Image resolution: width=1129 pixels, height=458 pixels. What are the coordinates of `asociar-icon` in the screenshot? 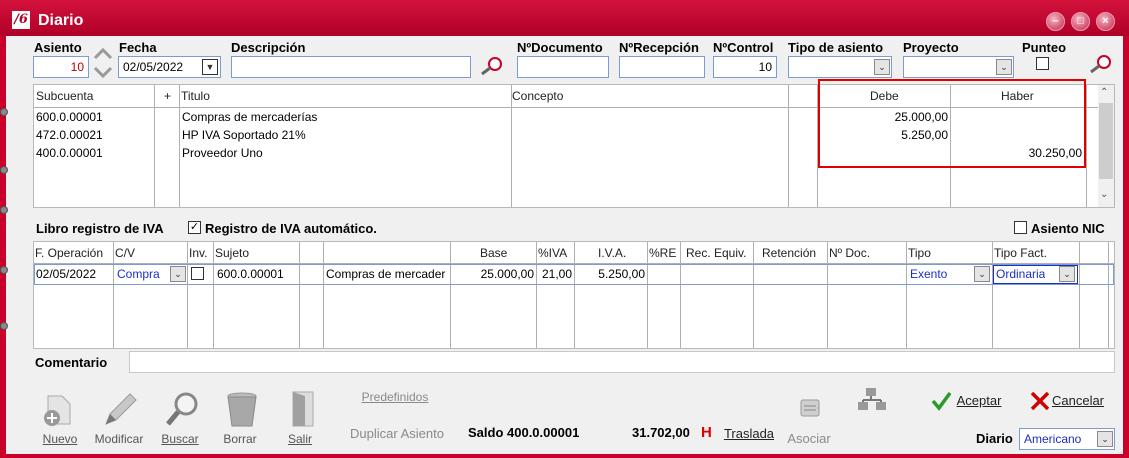 It's located at (810, 408).